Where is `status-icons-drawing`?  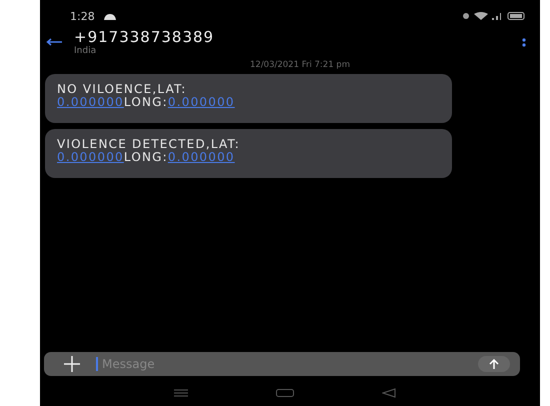
status-icons-drawing is located at coordinates (494, 16).